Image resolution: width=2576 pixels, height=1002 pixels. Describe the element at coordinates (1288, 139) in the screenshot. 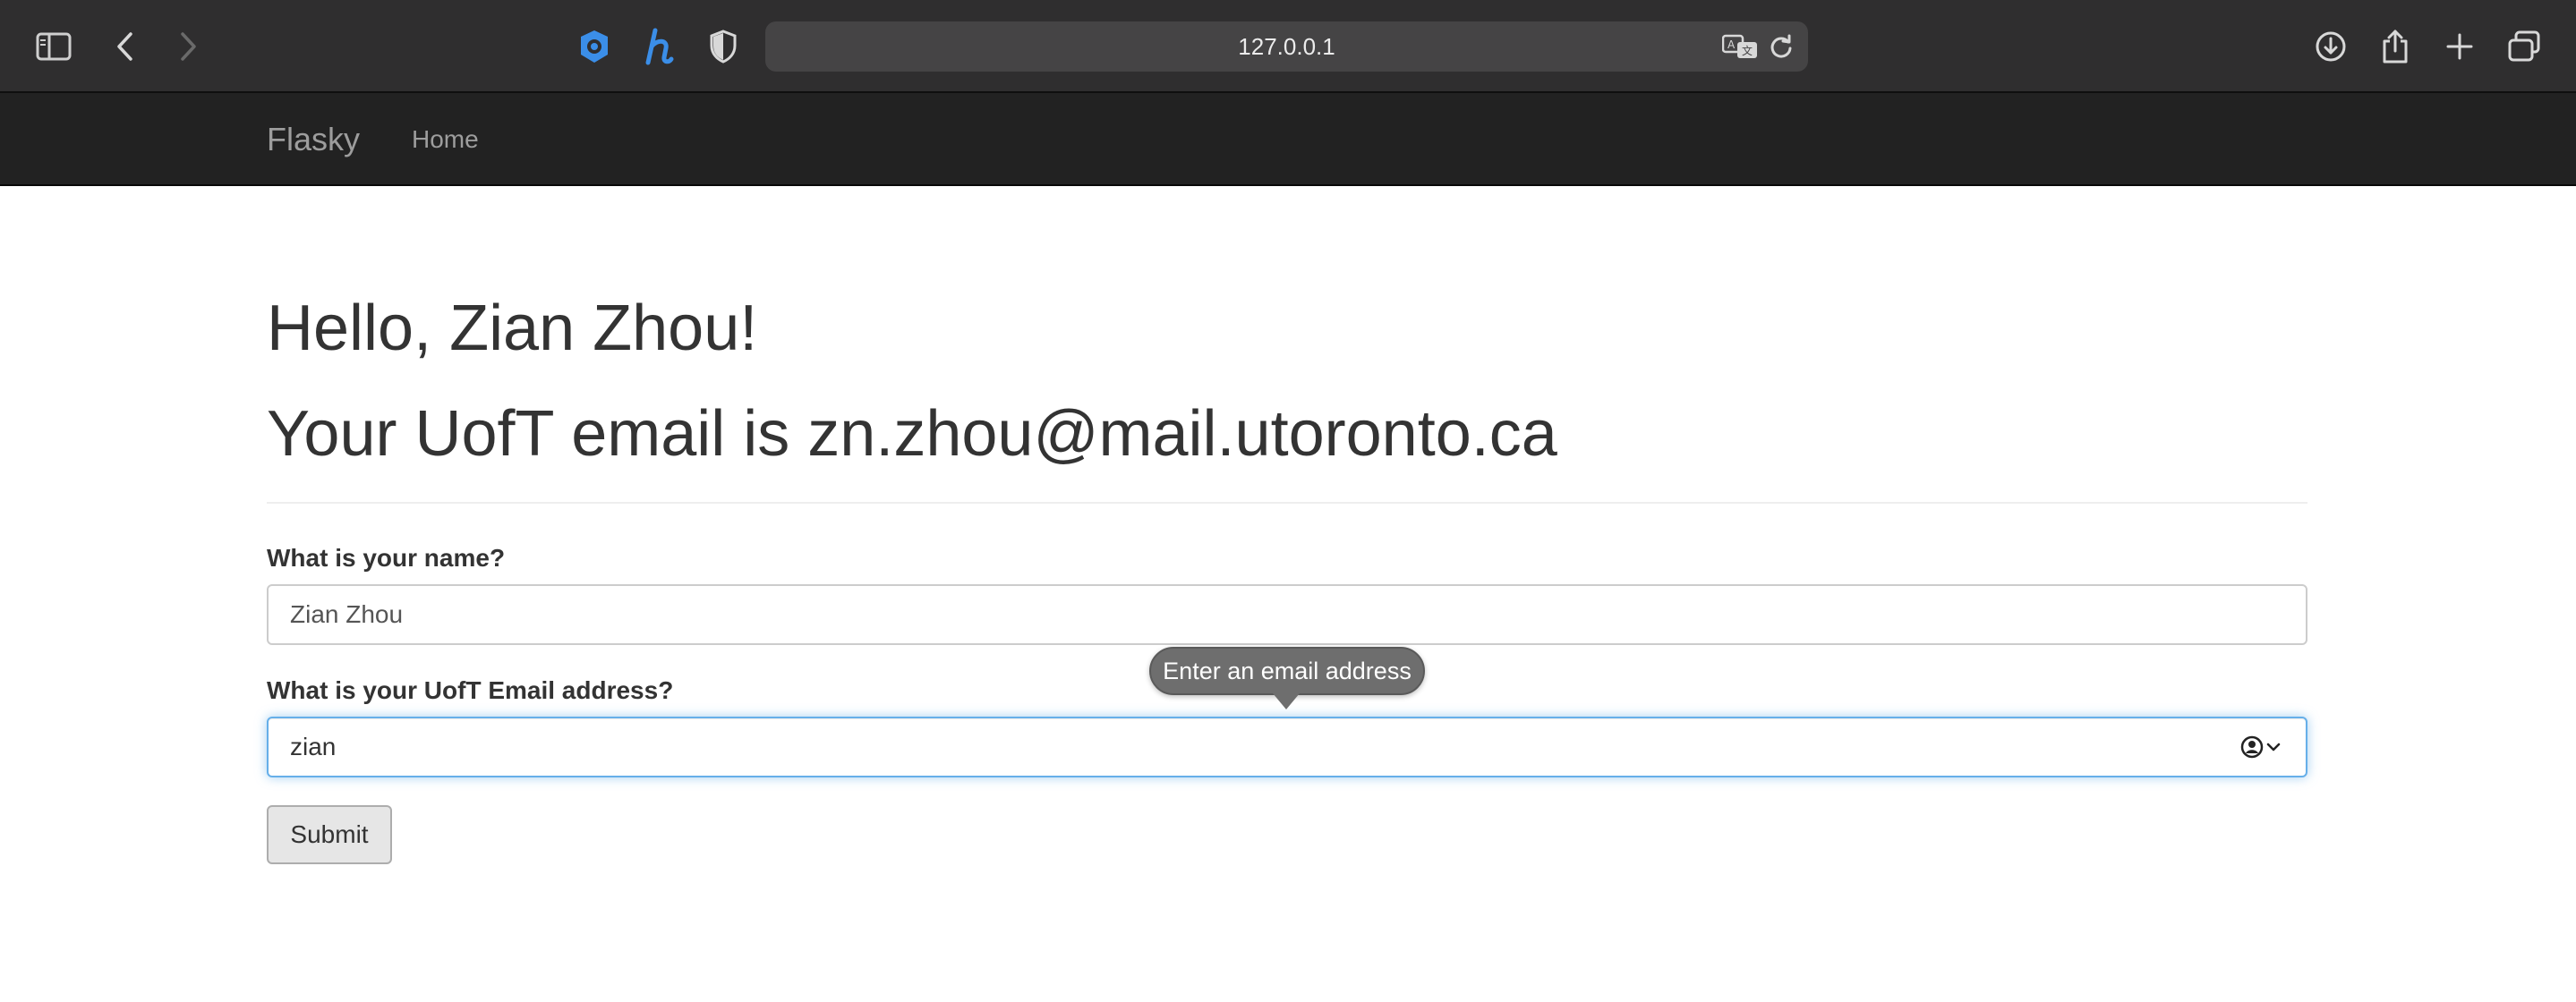

I see `site-navbar: Flasky Home` at that location.